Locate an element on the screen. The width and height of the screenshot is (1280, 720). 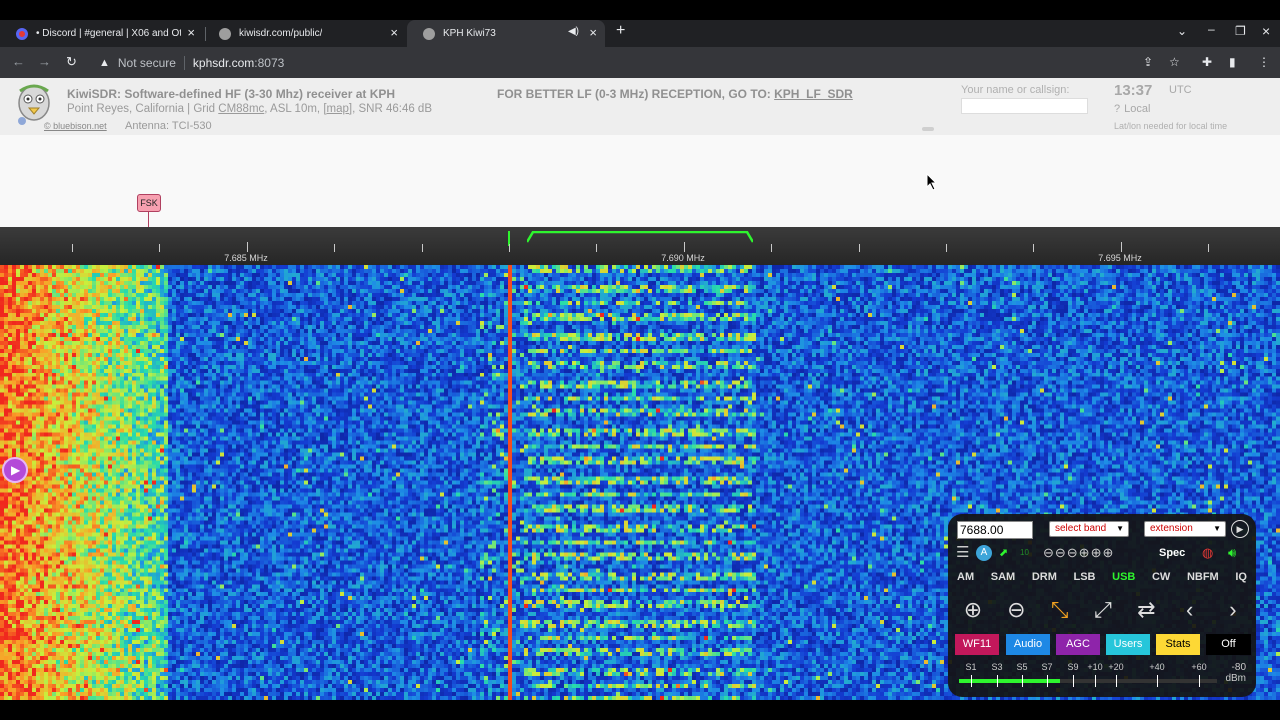
zoom-max-icon: ⤢ is located at coordinates (1103, 610).